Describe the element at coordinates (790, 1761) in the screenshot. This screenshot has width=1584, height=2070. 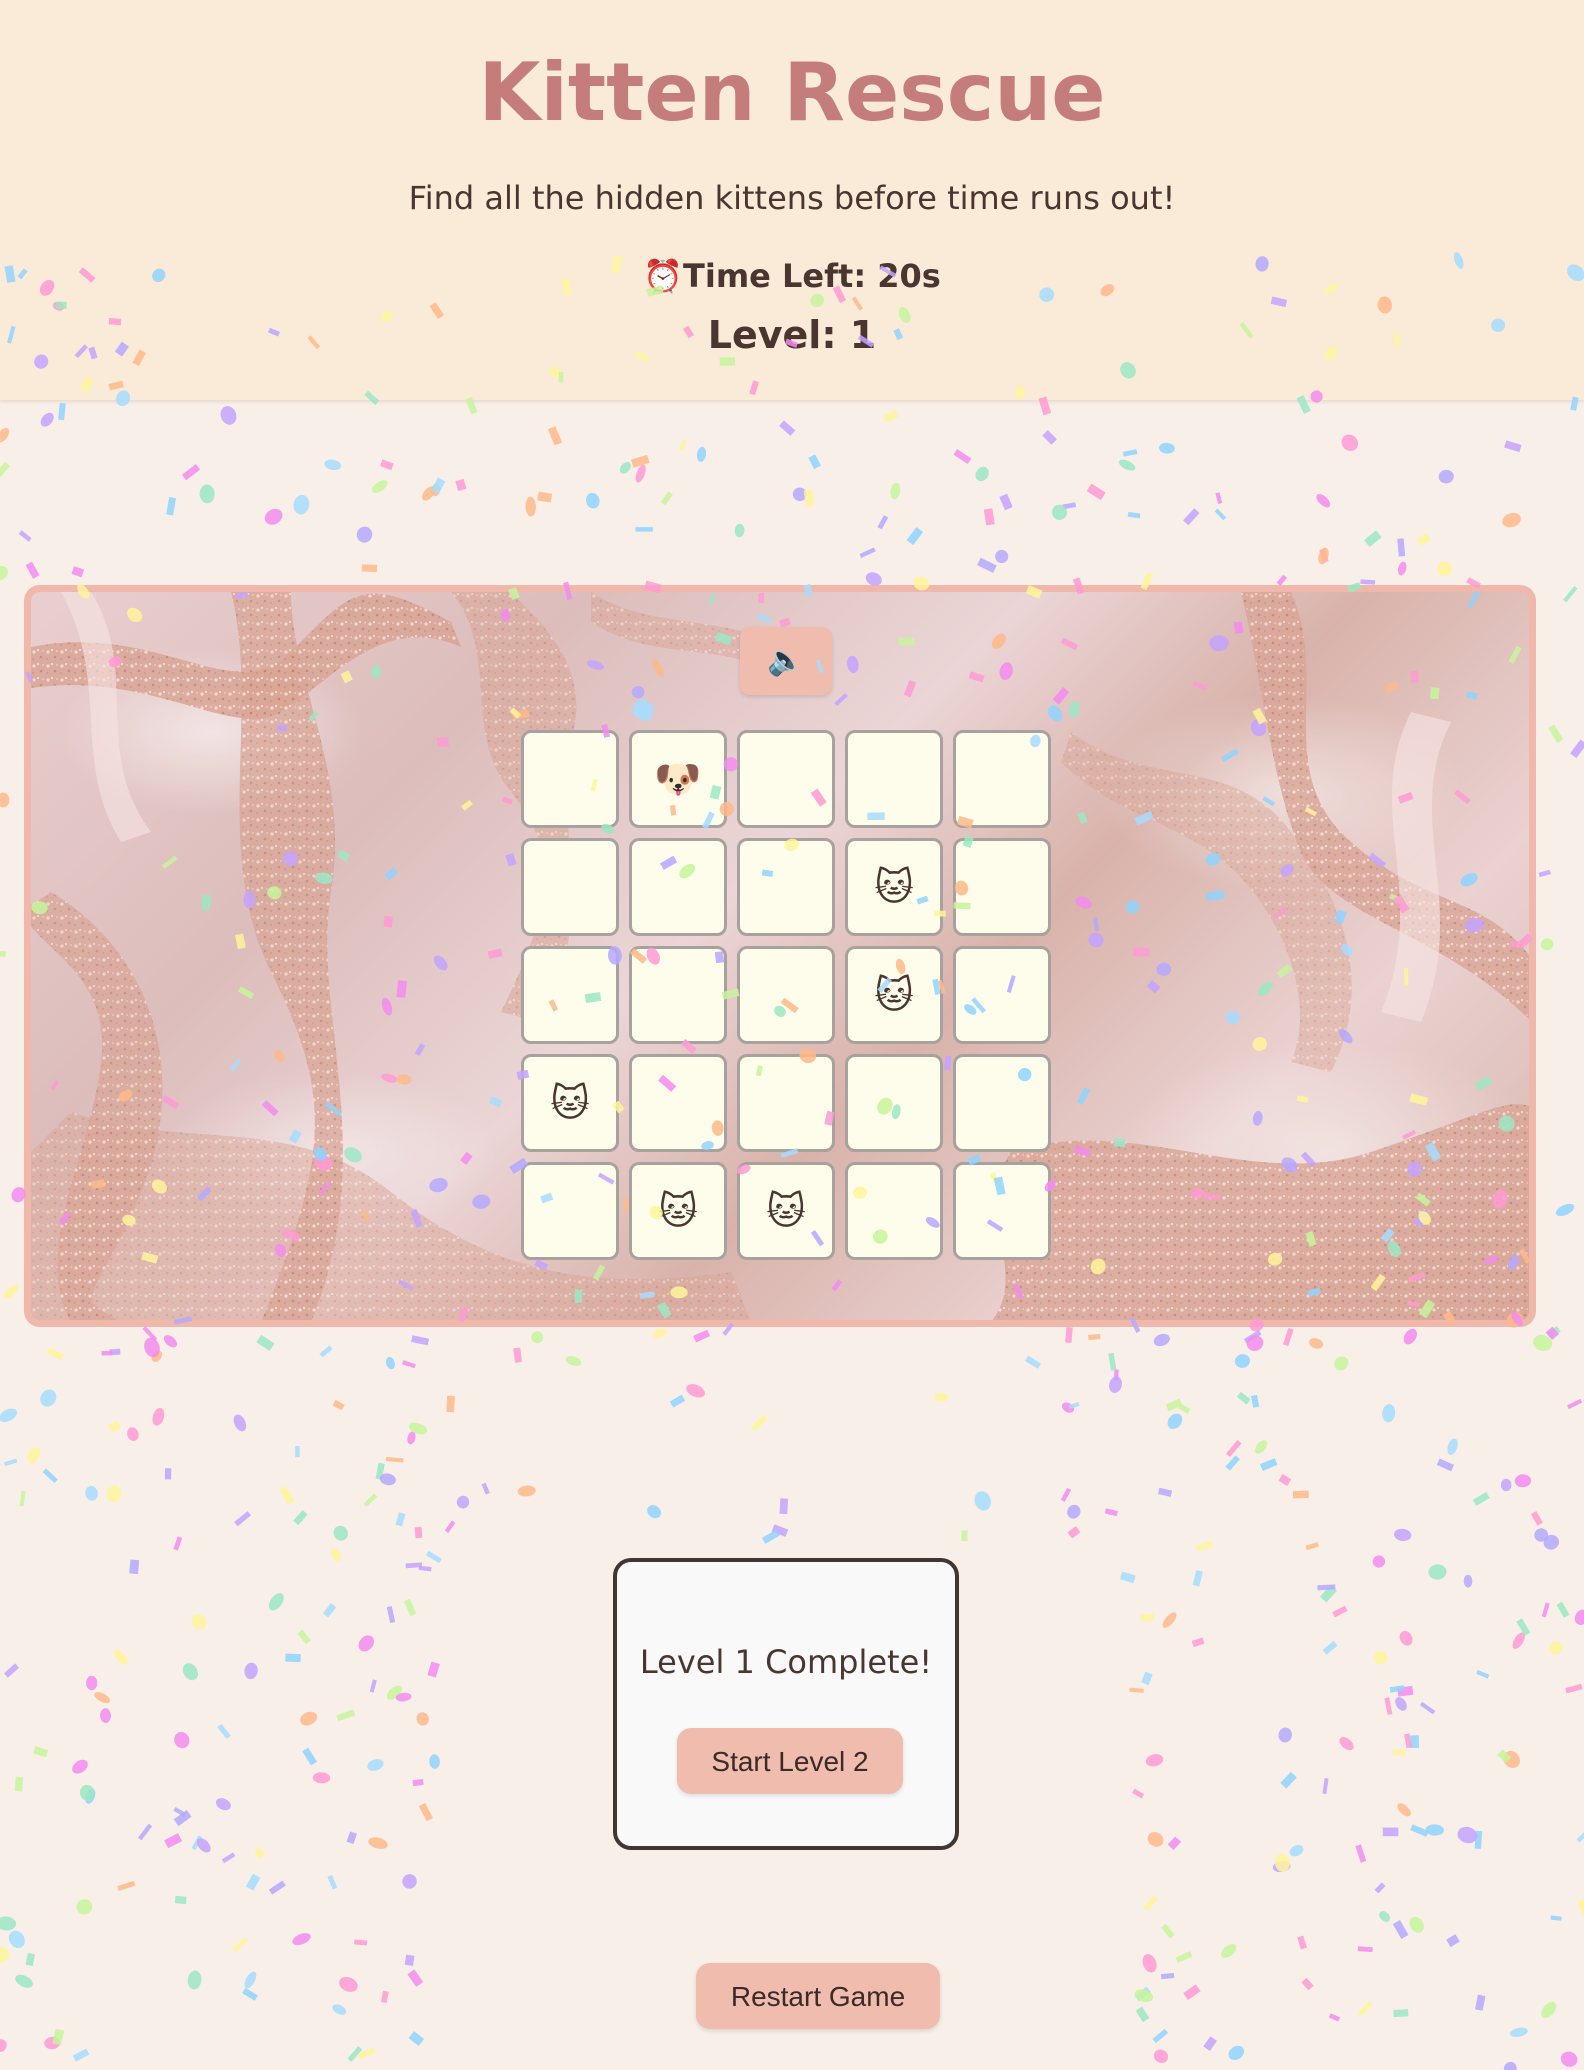
I see `start-next-level-button: Start Level 2` at that location.